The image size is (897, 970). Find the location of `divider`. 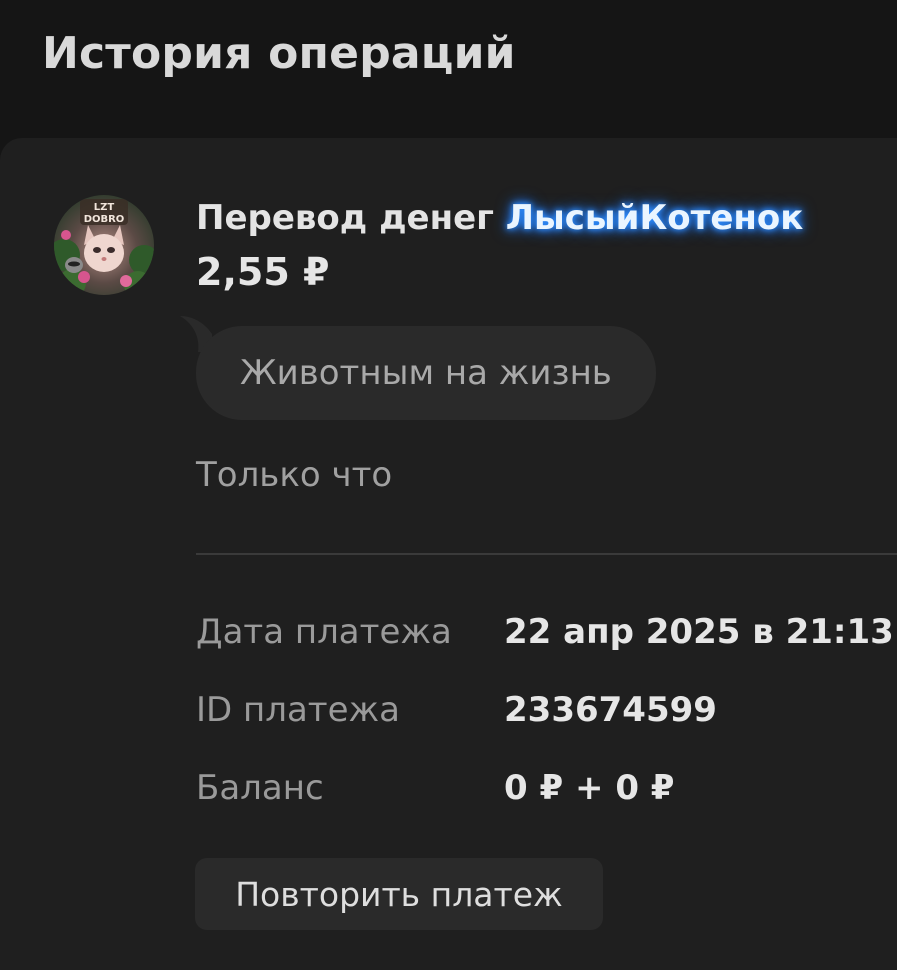

divider is located at coordinates (546, 554).